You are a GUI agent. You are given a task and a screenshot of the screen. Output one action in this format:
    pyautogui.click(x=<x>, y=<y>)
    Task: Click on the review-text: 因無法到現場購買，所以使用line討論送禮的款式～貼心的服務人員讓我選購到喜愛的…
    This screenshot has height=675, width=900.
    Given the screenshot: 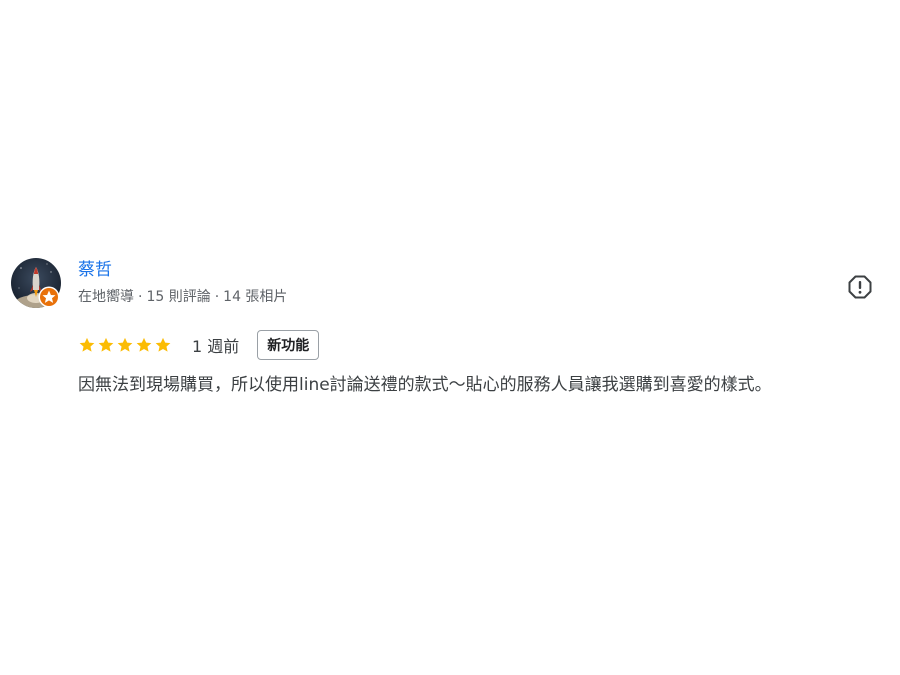 What is the action you would take?
    pyautogui.click(x=425, y=385)
    